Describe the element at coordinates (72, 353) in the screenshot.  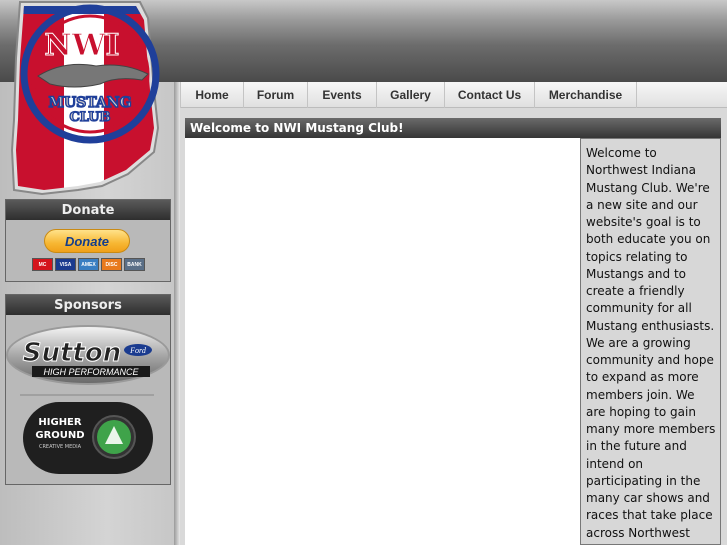
I see `sponsor1-name: Sutton` at that location.